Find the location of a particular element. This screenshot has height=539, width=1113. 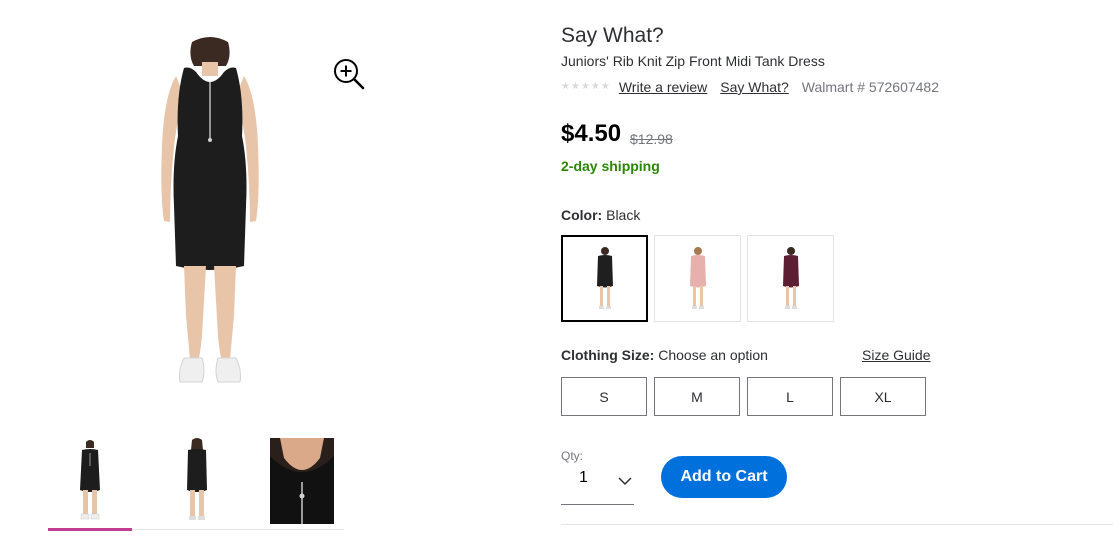

thumbnail-front is located at coordinates (90, 481).